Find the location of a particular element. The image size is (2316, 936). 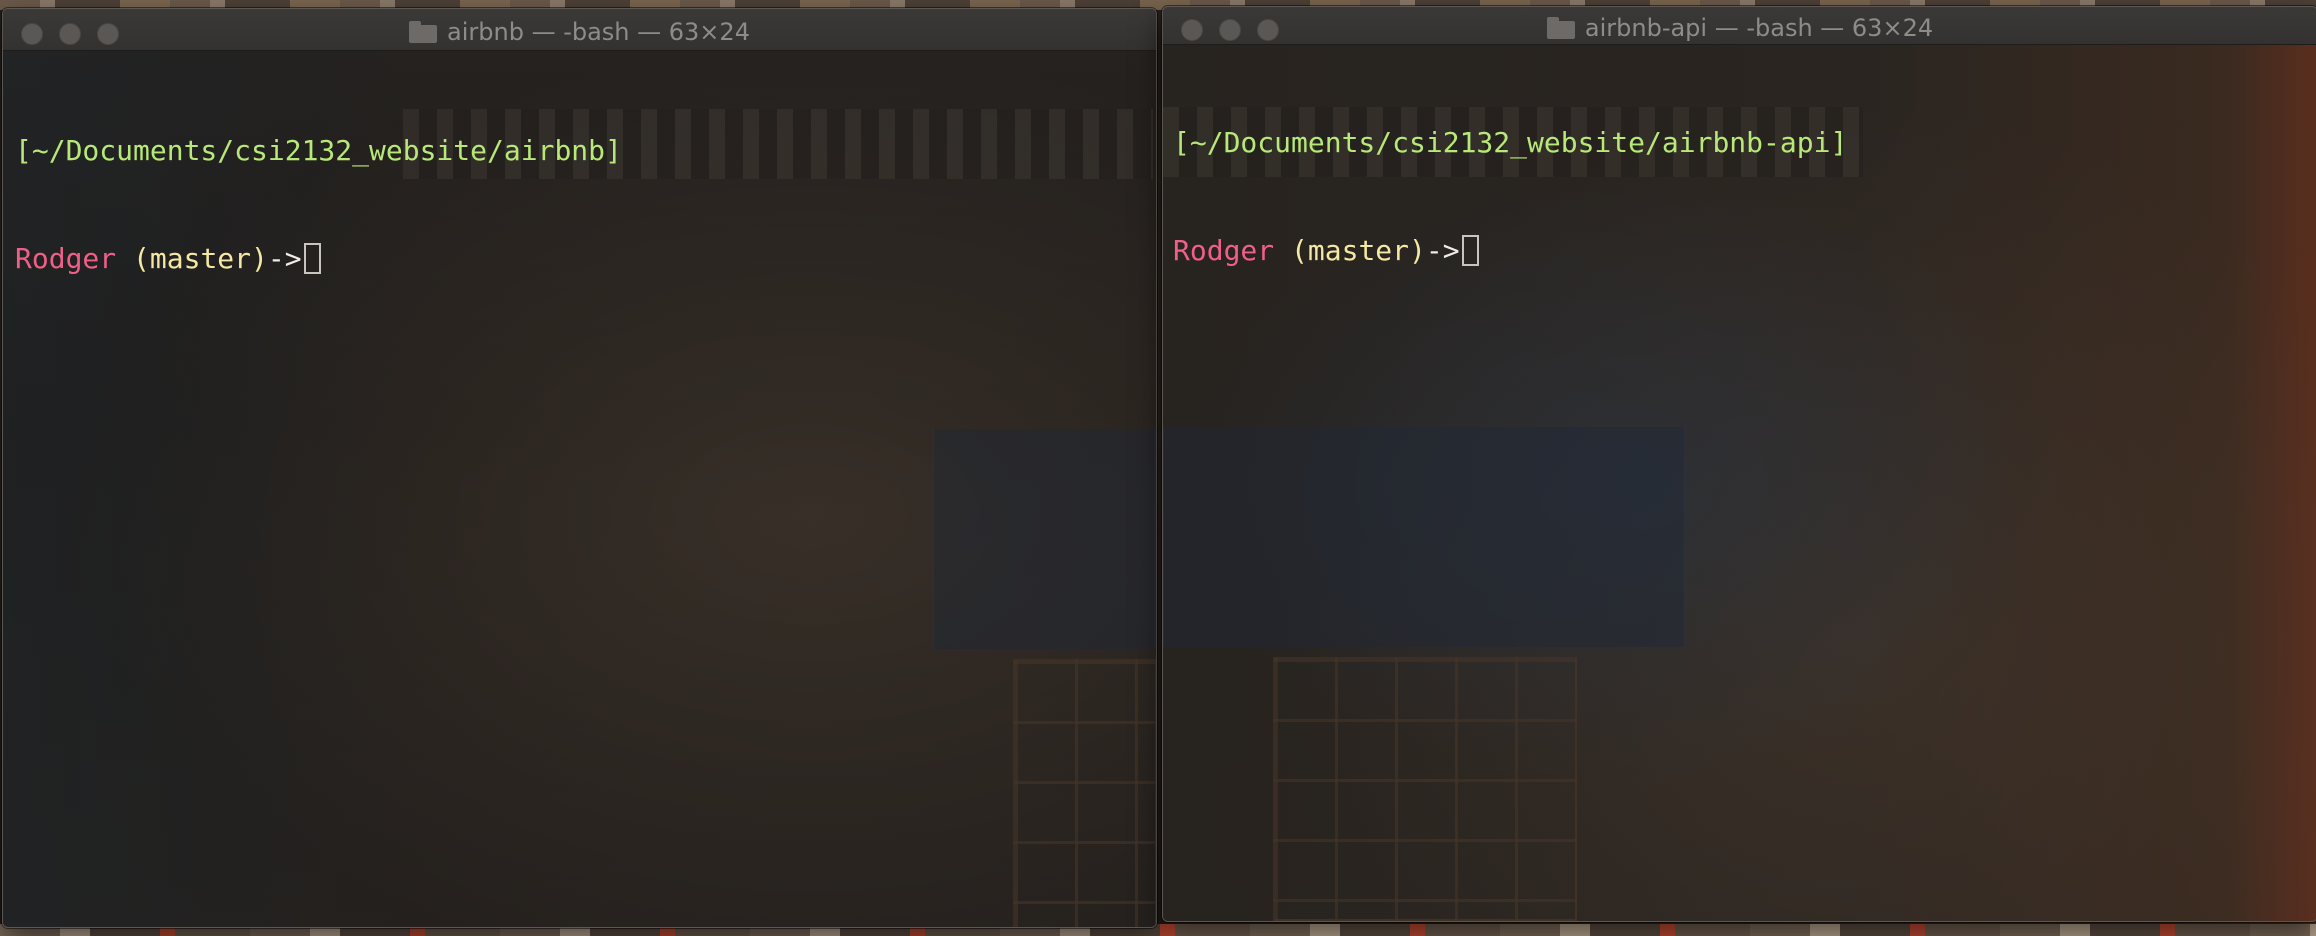

window-title-text: airbnb — -bash — 63×24 is located at coordinates (598, 32).